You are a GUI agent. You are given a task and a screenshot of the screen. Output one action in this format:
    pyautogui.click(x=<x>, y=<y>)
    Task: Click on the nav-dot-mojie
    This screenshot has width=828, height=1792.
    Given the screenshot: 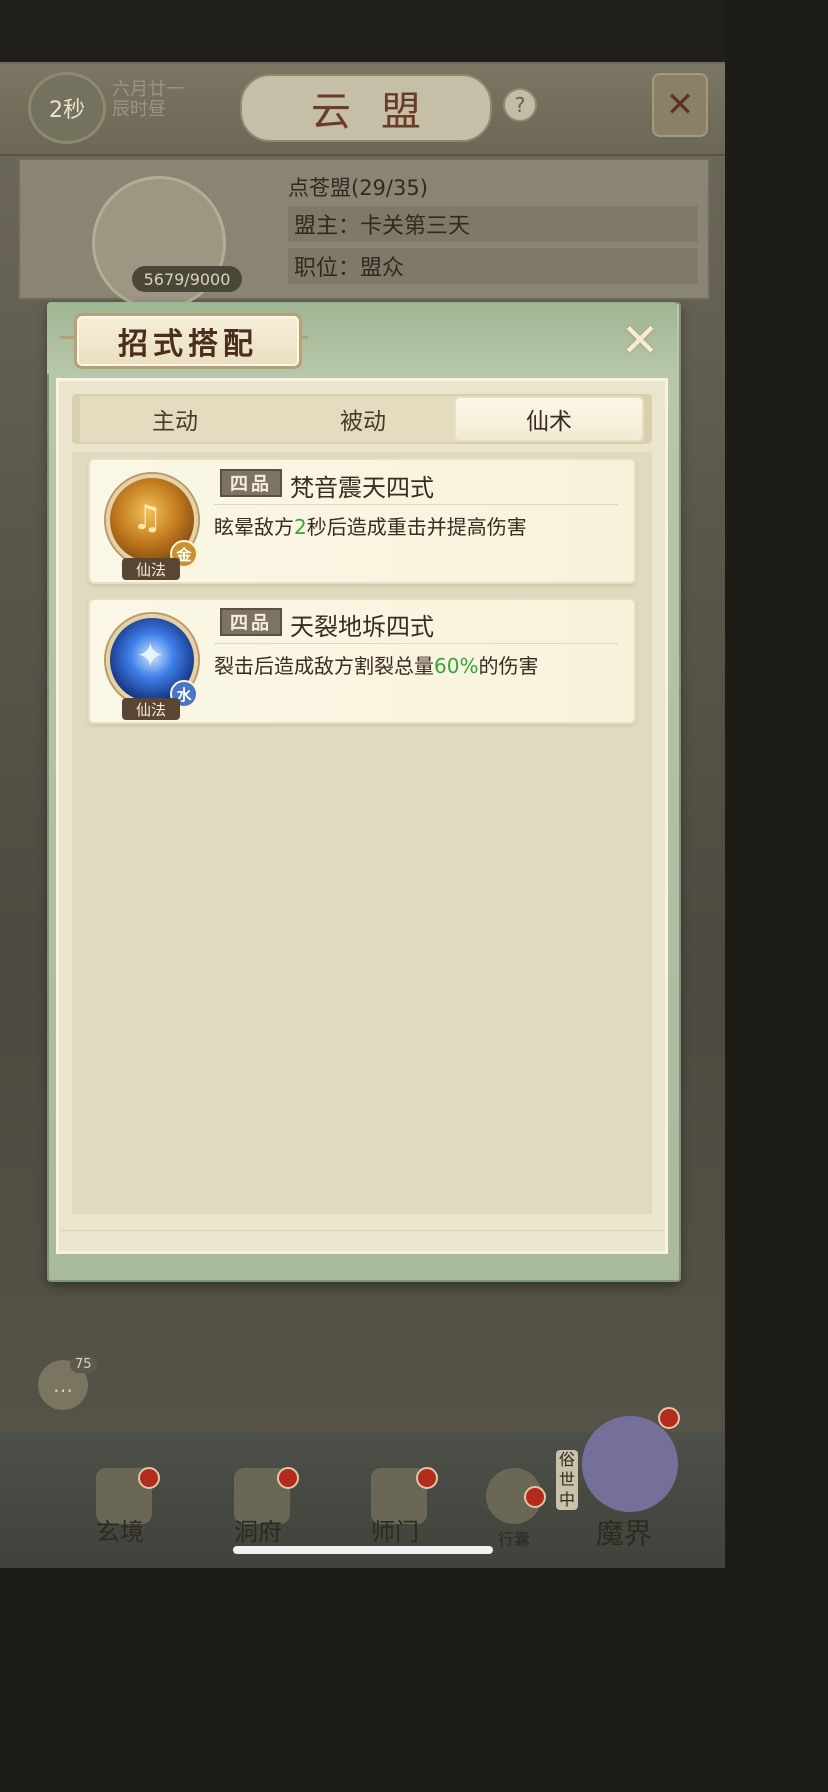 What is the action you would take?
    pyautogui.click(x=669, y=1418)
    